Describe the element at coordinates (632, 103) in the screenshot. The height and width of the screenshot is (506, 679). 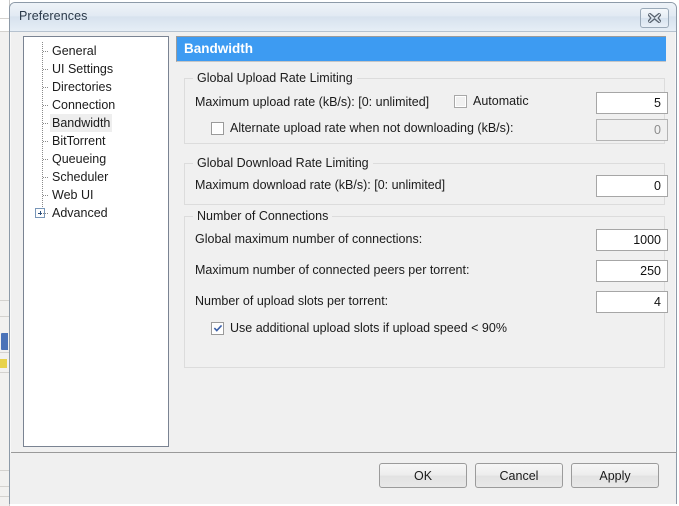
I see `max-upload-rate-input: 5` at that location.